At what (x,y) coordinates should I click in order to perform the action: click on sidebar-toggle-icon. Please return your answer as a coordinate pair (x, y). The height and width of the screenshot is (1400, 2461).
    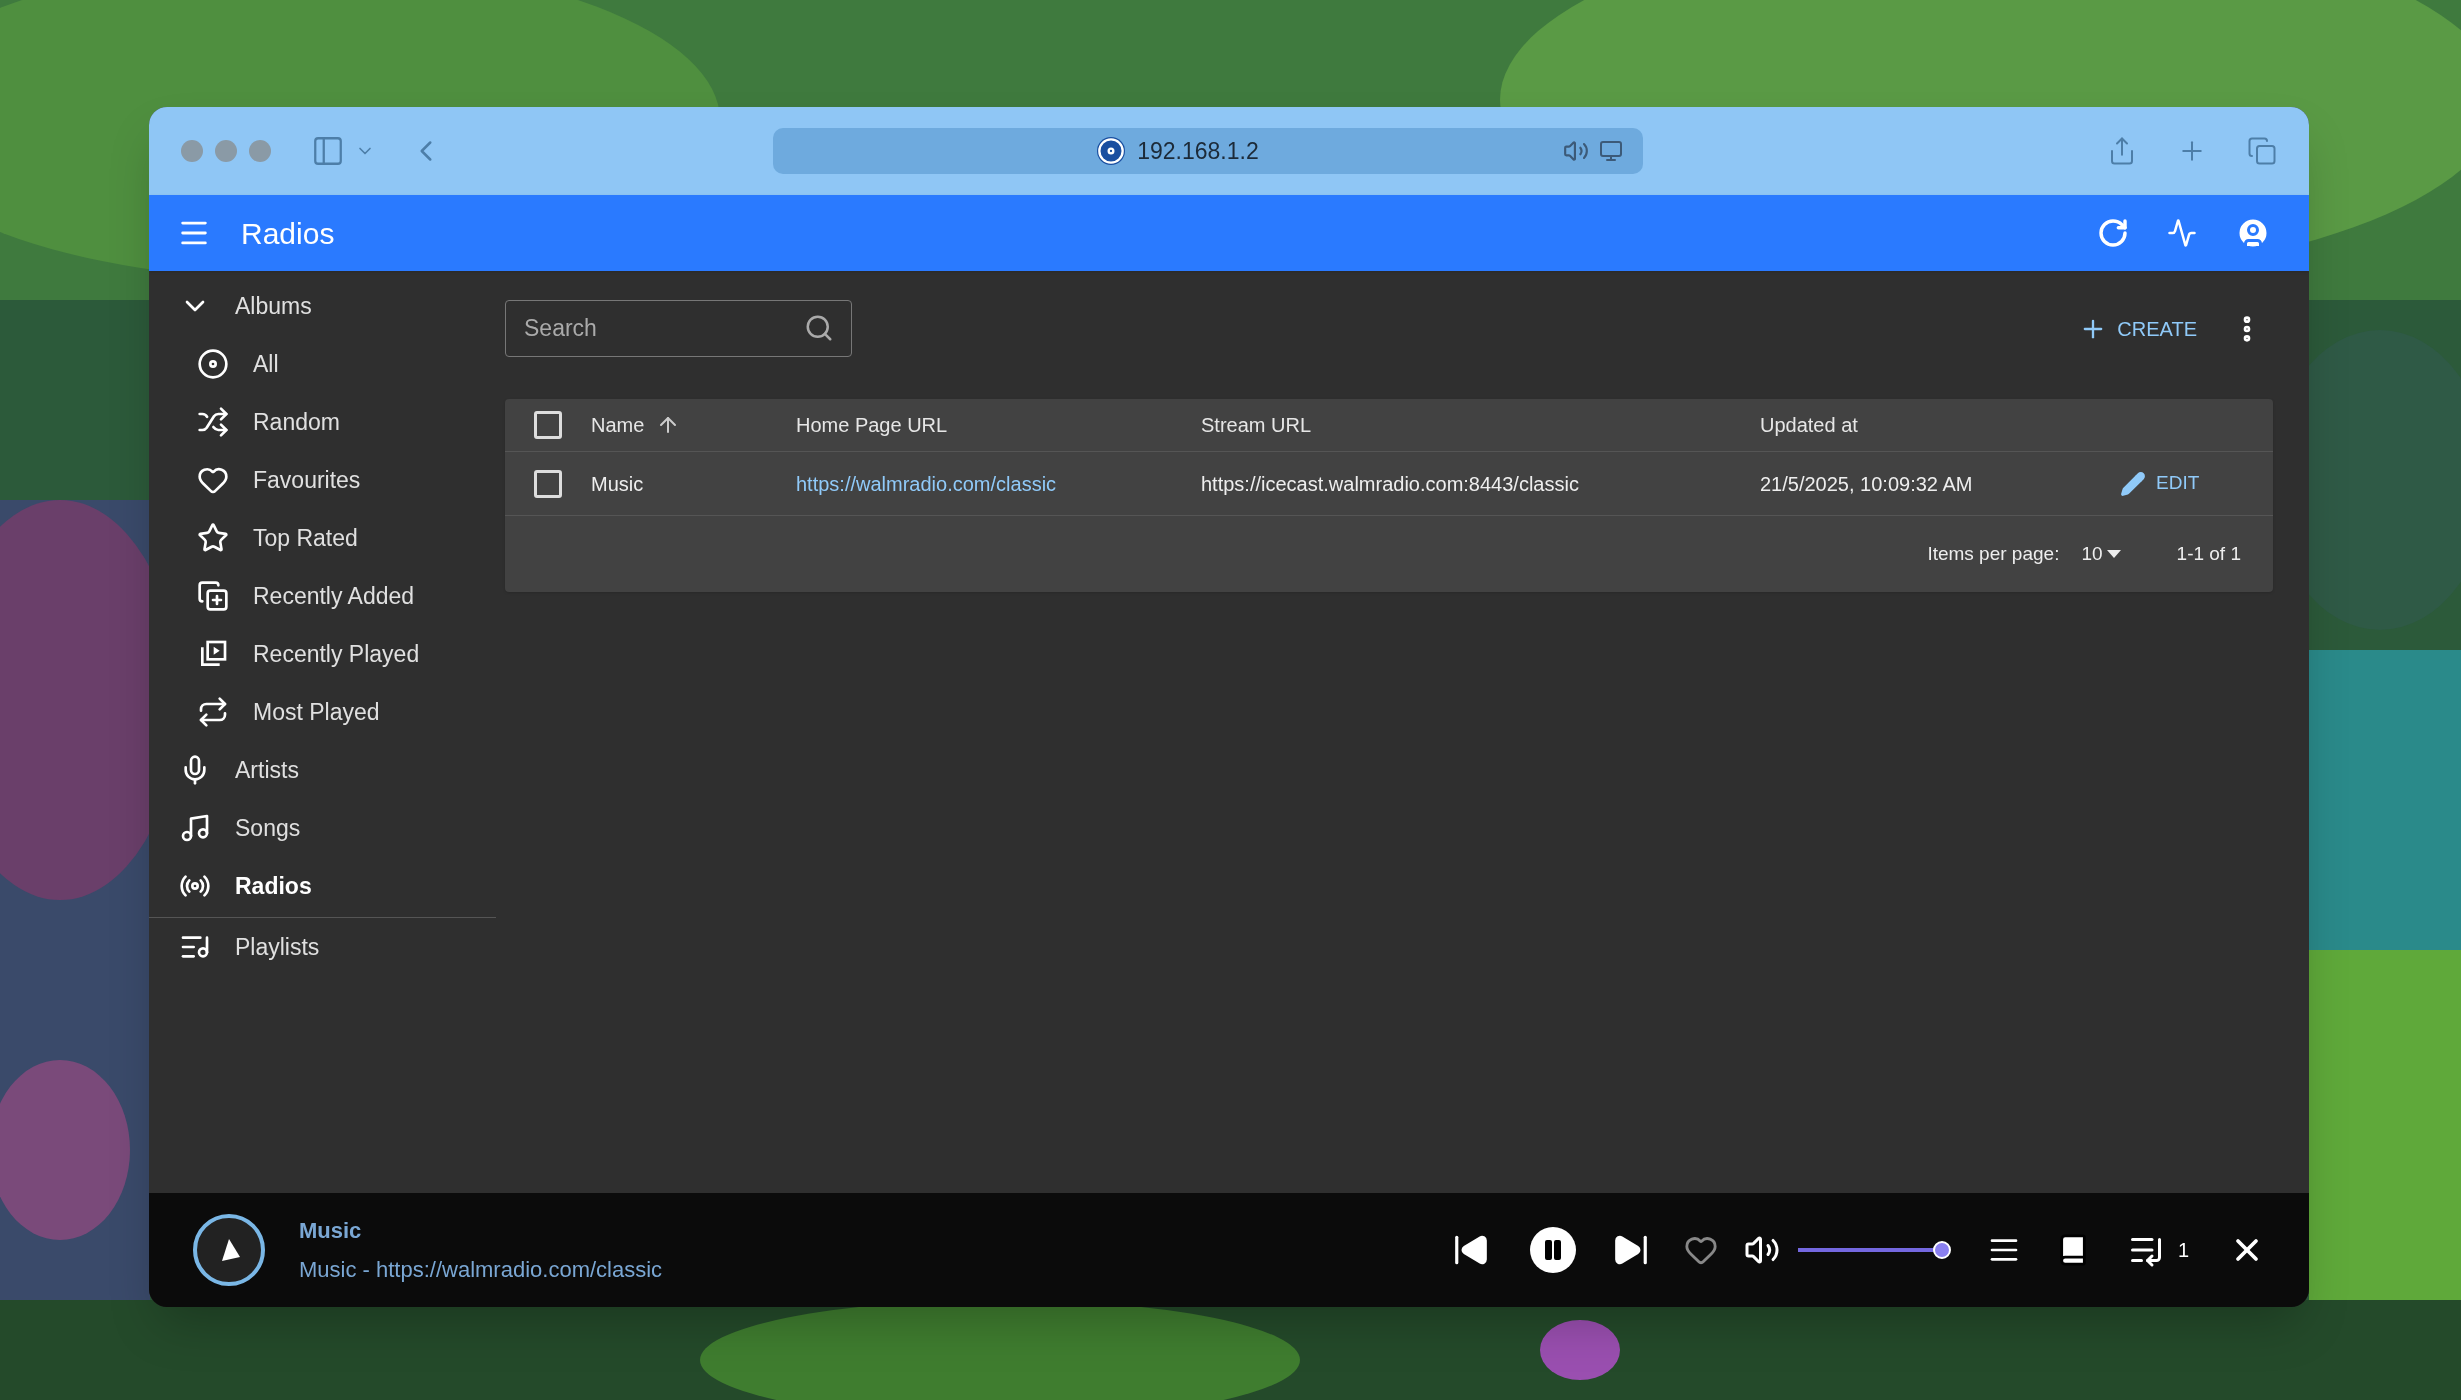
    Looking at the image, I should click on (328, 151).